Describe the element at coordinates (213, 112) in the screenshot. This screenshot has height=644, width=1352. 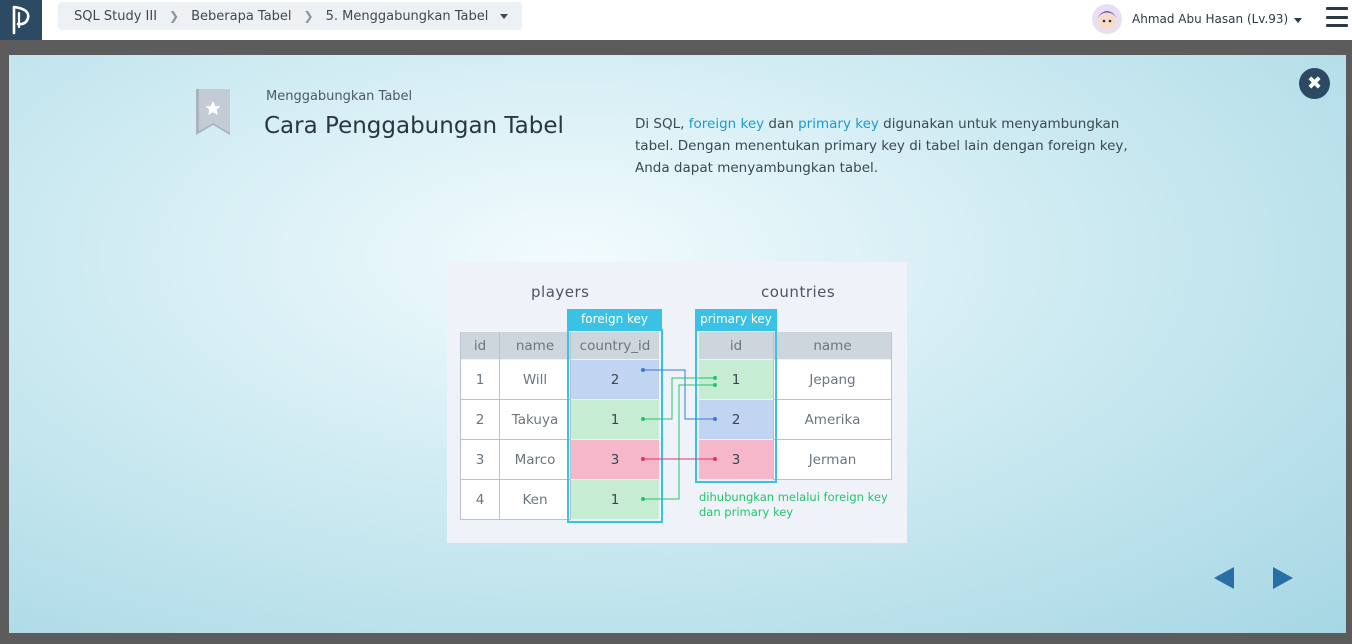
I see `star-bookmark-icon` at that location.